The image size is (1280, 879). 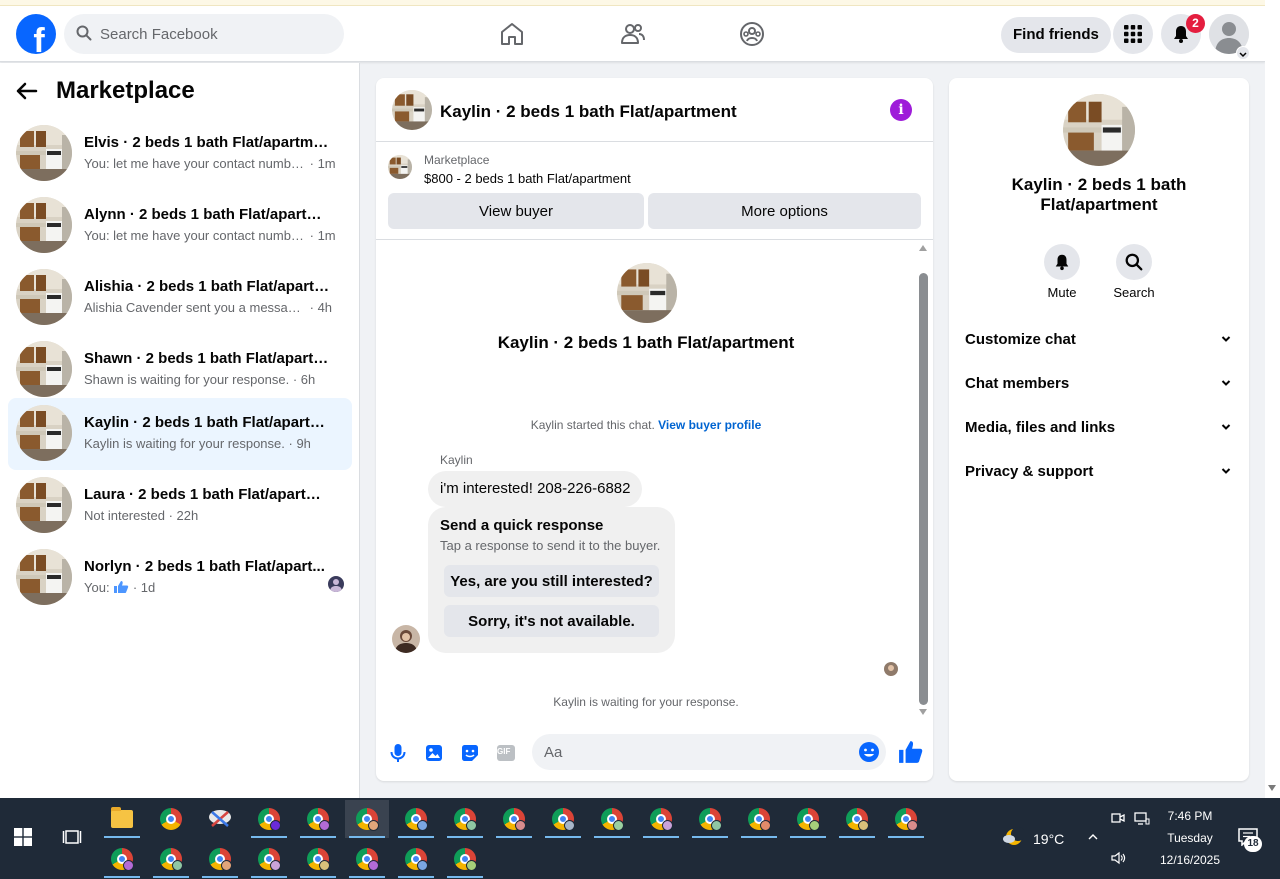 I want to click on clock-day: Tuesday, so click(x=1190, y=838).